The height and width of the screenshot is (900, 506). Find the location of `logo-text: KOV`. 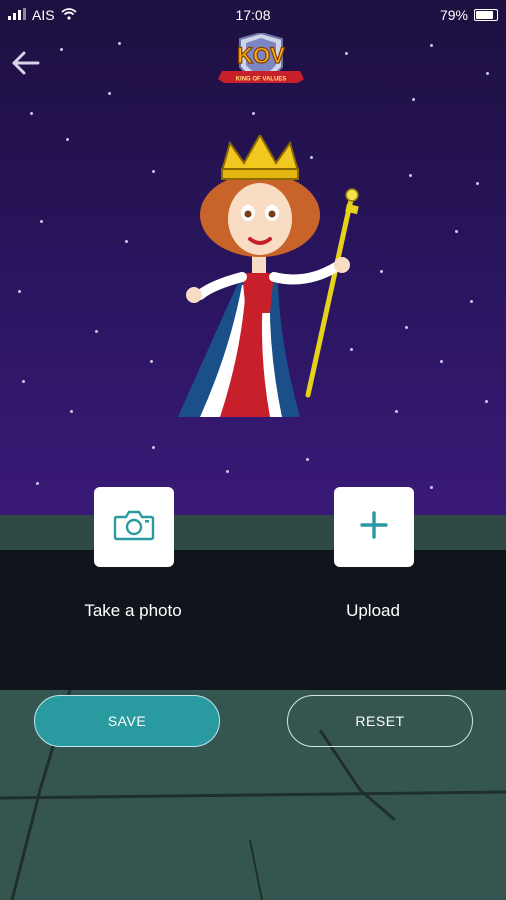

logo-text: KOV is located at coordinates (261, 55).